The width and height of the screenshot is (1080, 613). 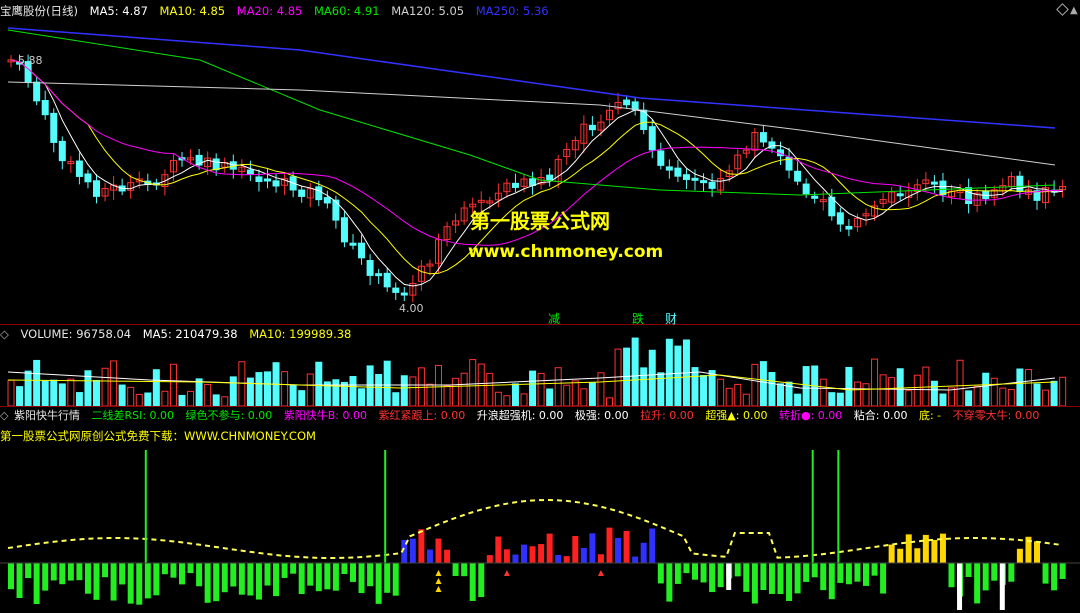 What do you see at coordinates (671, 318) in the screenshot?
I see `event-marker-finance: 财` at bounding box center [671, 318].